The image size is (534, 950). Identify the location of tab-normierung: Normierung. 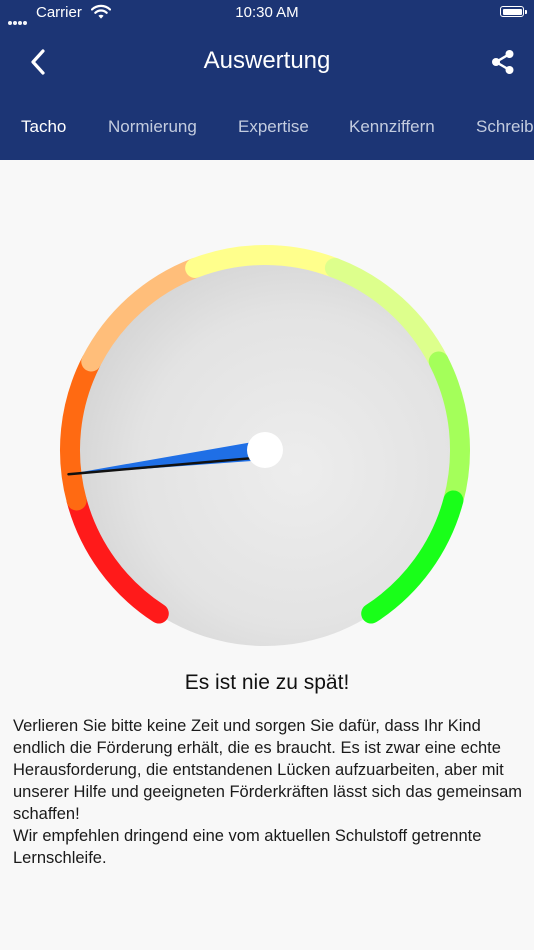
(152, 127).